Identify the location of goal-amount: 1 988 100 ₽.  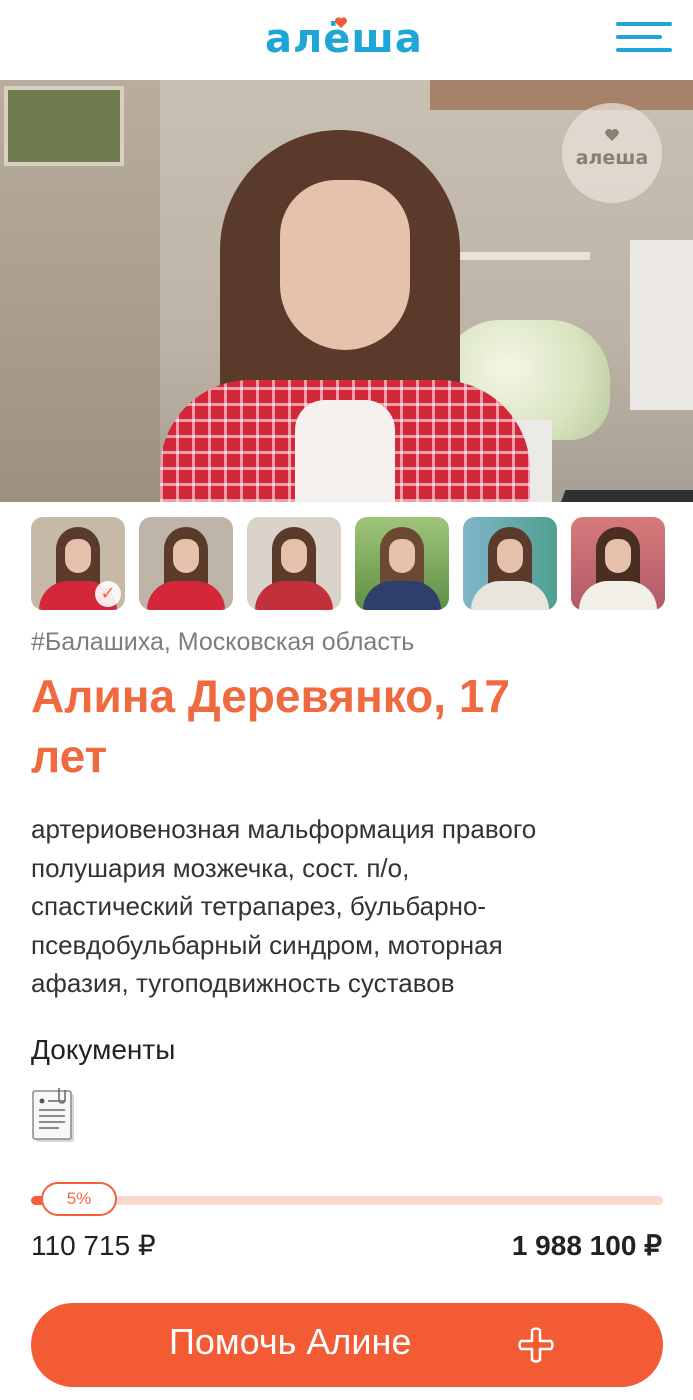
(586, 1245).